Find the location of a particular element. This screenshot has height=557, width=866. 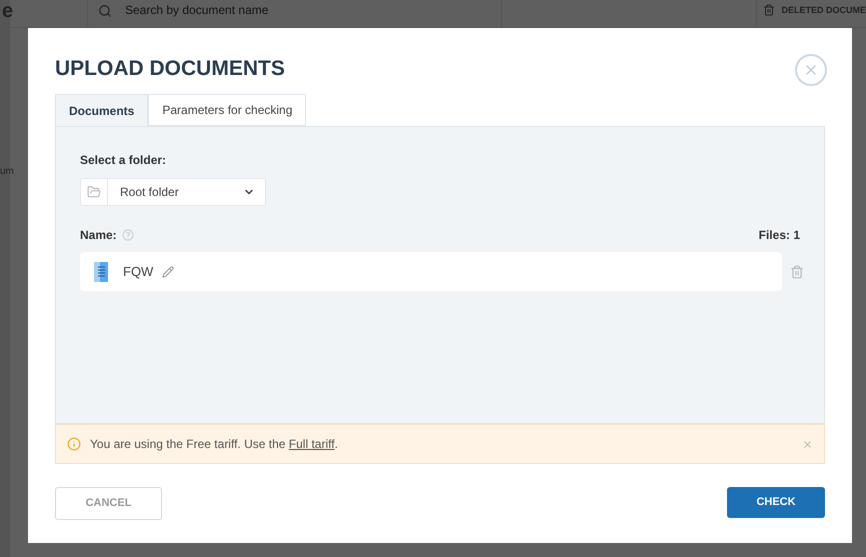

search-icon is located at coordinates (105, 11).